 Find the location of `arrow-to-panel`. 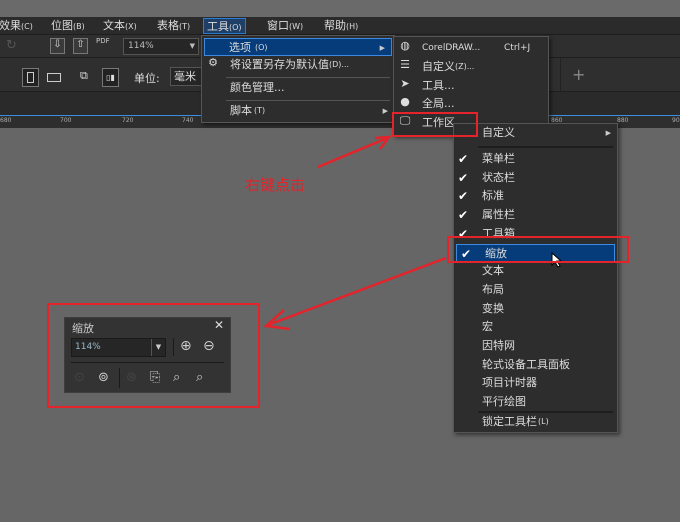

arrow-to-panel is located at coordinates (357, 291).